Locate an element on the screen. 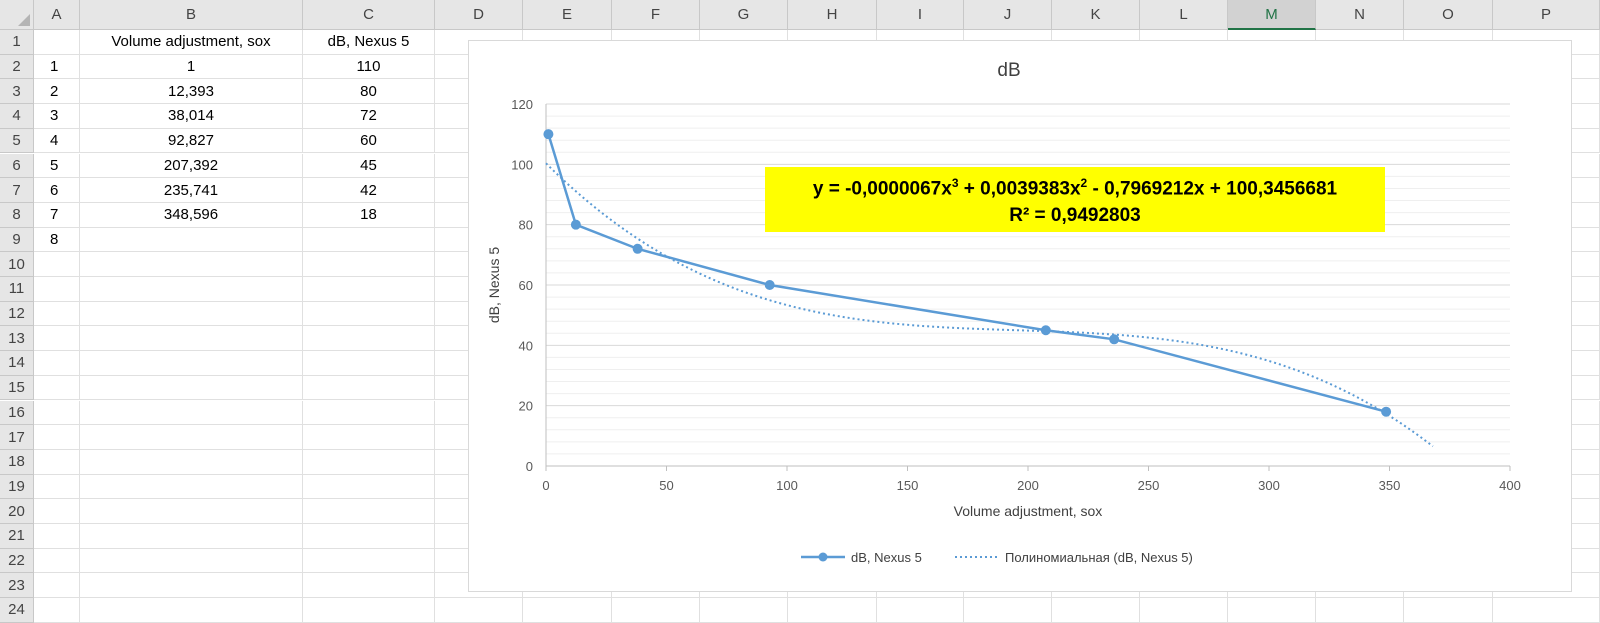  cell-c2: 110 is located at coordinates (369, 67).